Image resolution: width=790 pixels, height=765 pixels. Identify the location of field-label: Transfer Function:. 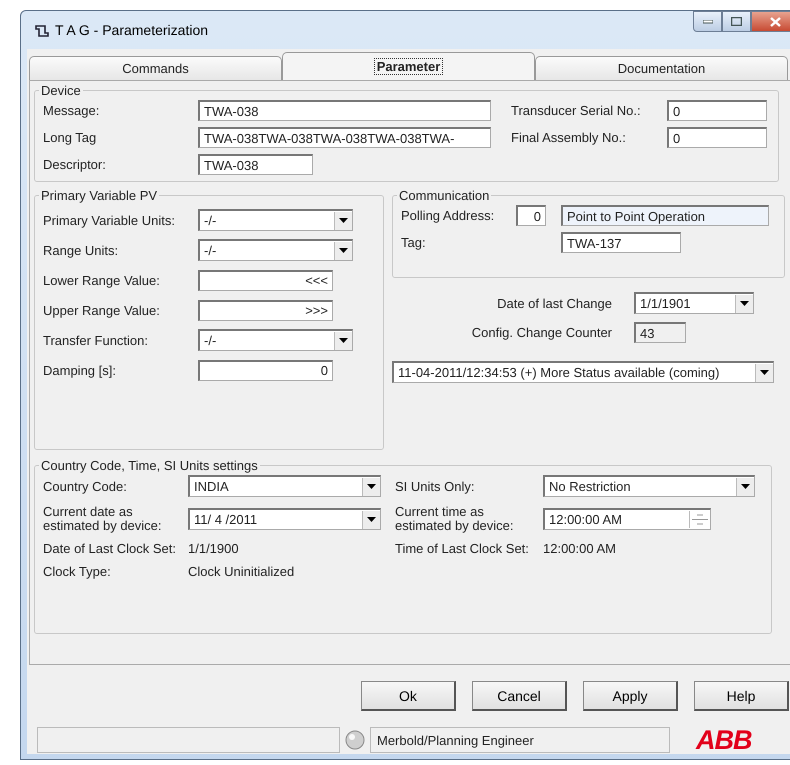
(96, 340).